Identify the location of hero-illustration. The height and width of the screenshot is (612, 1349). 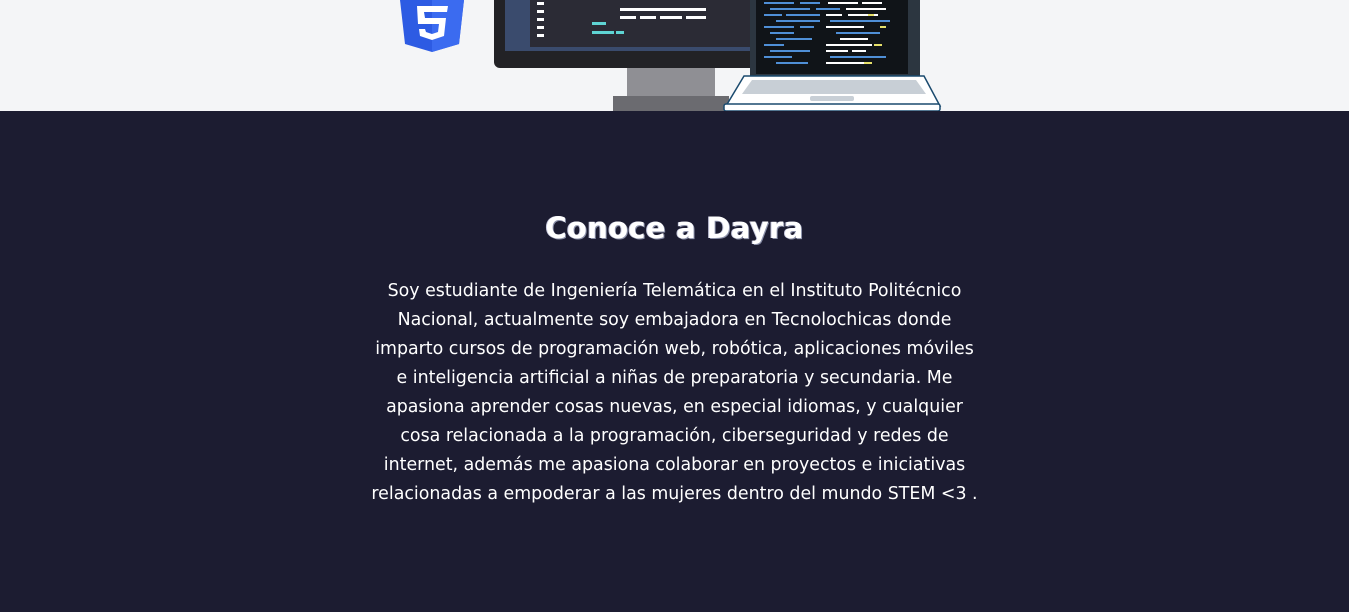
(671, 55).